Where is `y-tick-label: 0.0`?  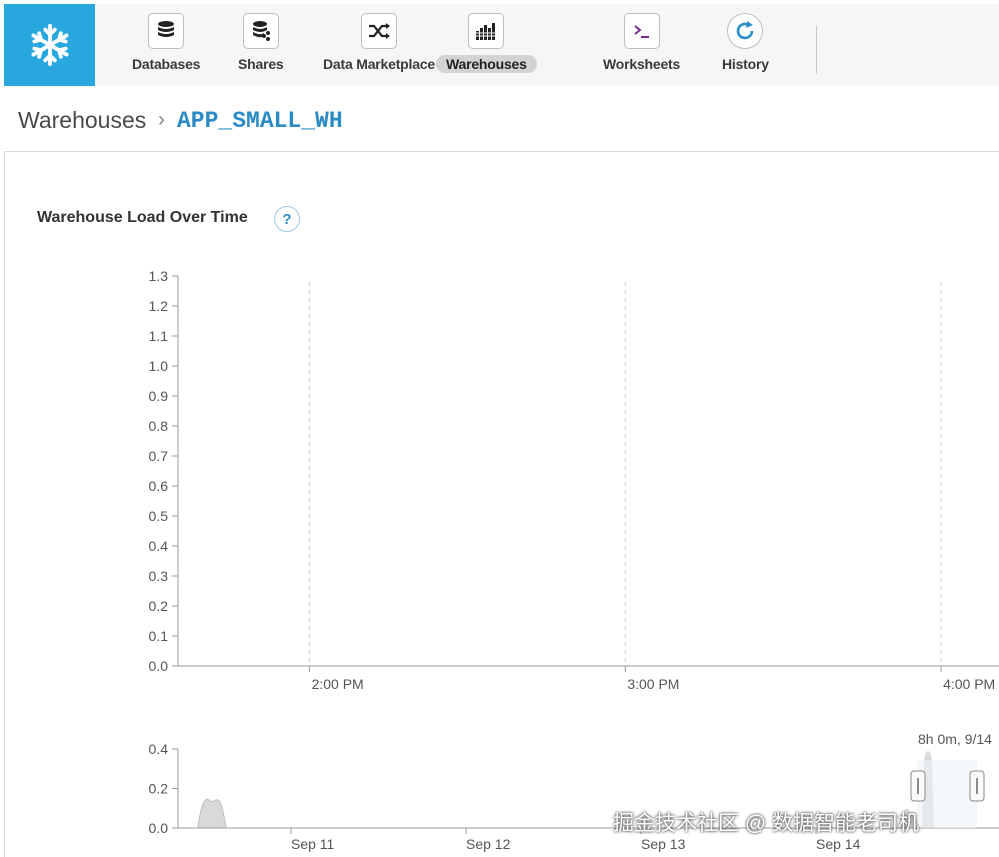
y-tick-label: 0.0 is located at coordinates (159, 666).